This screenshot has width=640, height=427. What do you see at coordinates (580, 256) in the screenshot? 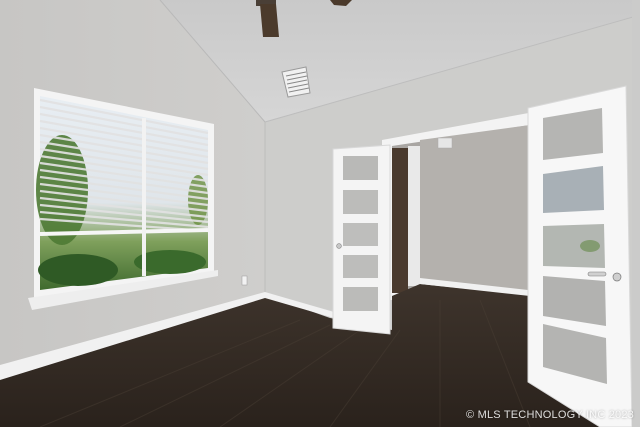
I see `french-door-right` at bounding box center [580, 256].